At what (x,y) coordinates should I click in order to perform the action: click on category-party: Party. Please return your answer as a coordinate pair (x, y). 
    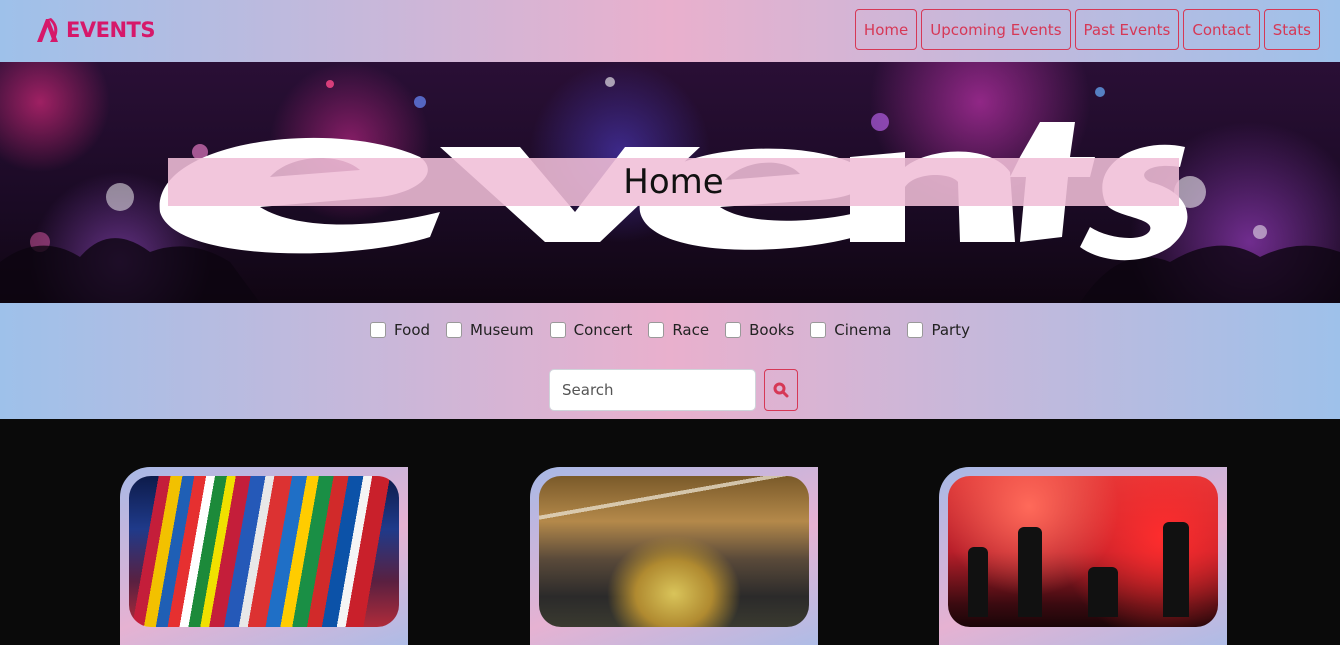
    Looking at the image, I should click on (938, 330).